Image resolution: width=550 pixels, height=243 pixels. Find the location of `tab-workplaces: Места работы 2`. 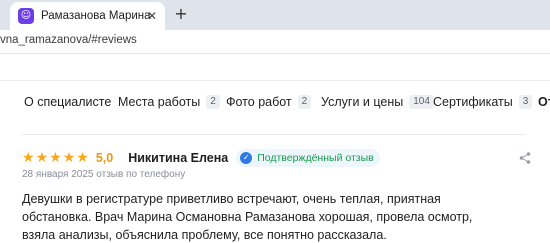

tab-workplaces: Места работы 2 is located at coordinates (169, 102).